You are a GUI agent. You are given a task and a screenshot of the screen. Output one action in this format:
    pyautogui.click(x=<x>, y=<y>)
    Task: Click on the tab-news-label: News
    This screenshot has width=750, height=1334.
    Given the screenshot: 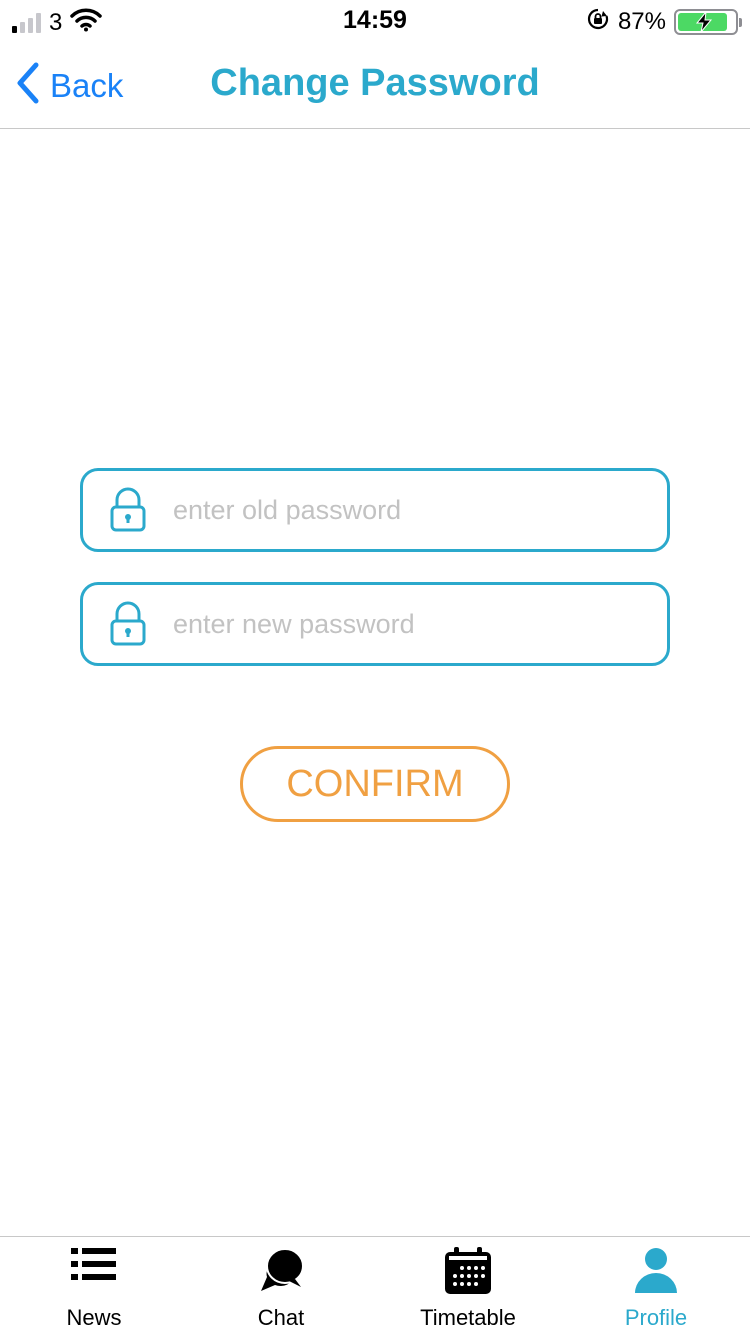 What is the action you would take?
    pyautogui.click(x=94, y=1317)
    